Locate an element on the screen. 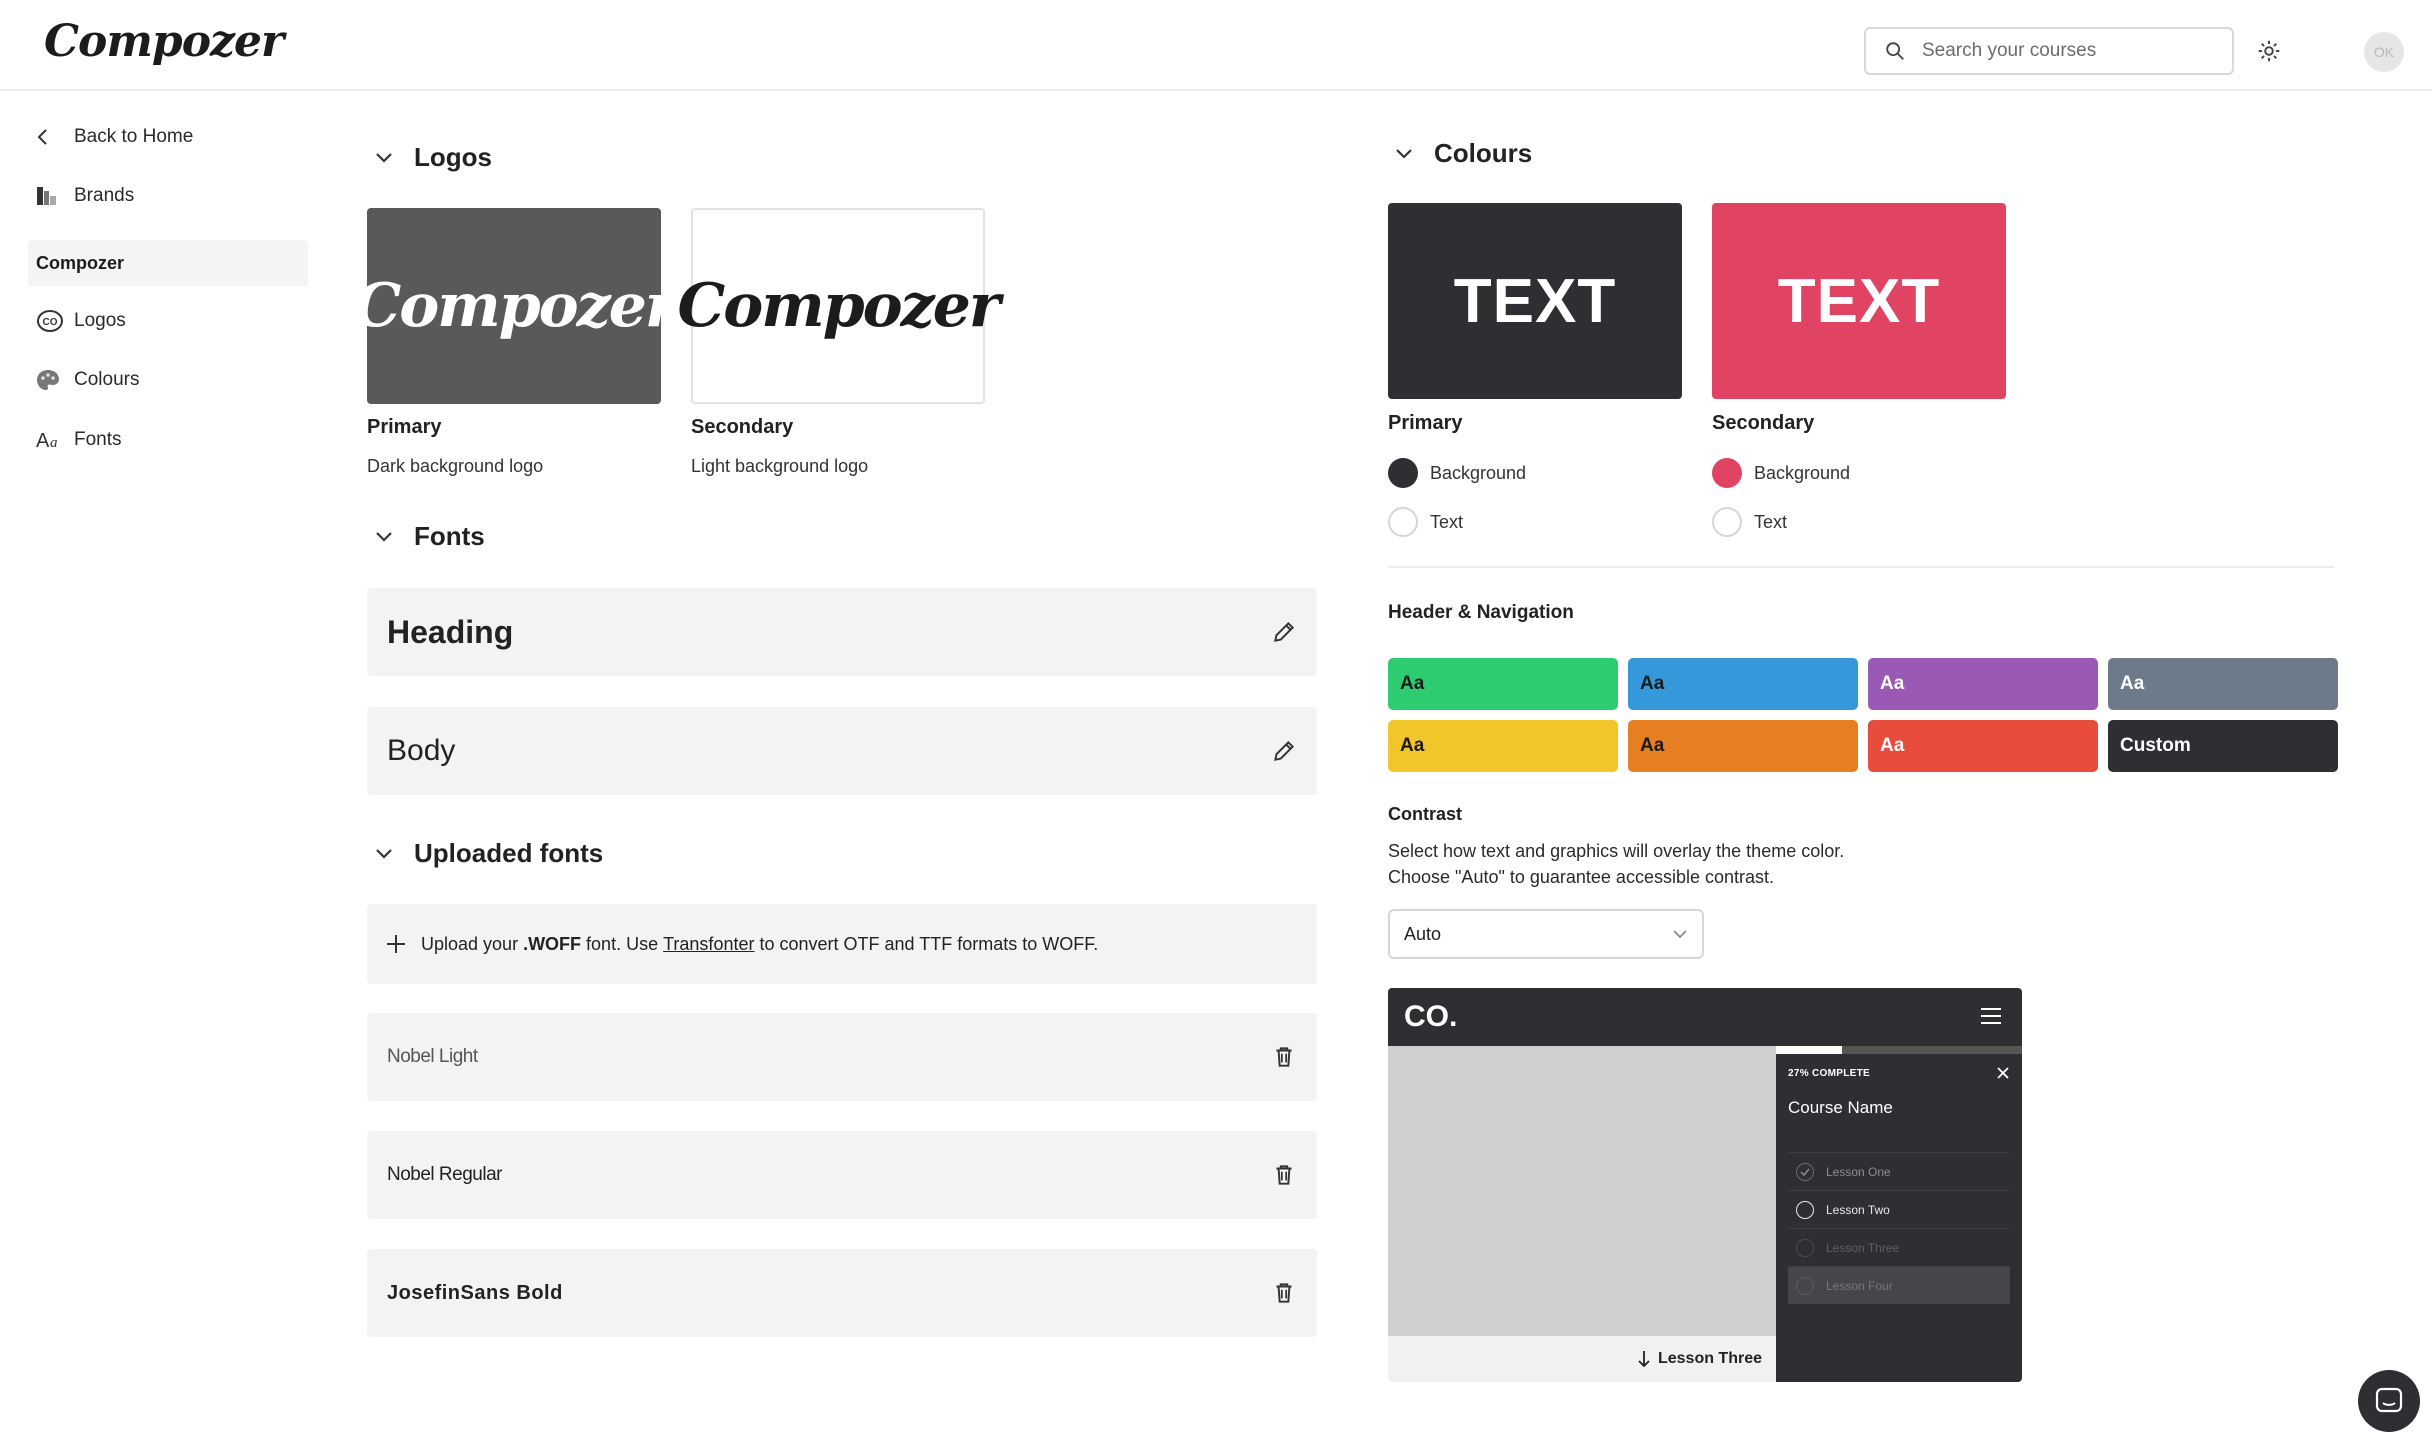 The width and height of the screenshot is (2432, 1442). preview-footer: Lesson Three is located at coordinates (1582, 1359).